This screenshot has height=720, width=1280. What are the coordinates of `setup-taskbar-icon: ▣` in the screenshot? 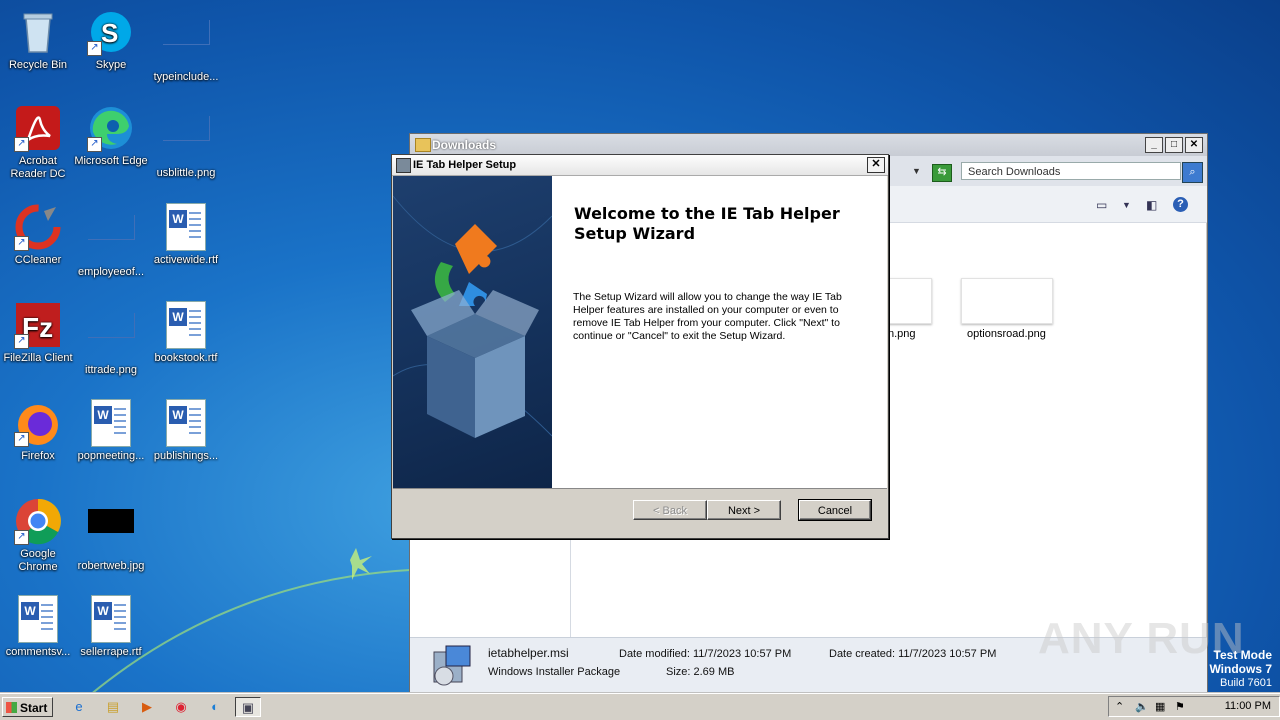 It's located at (248, 707).